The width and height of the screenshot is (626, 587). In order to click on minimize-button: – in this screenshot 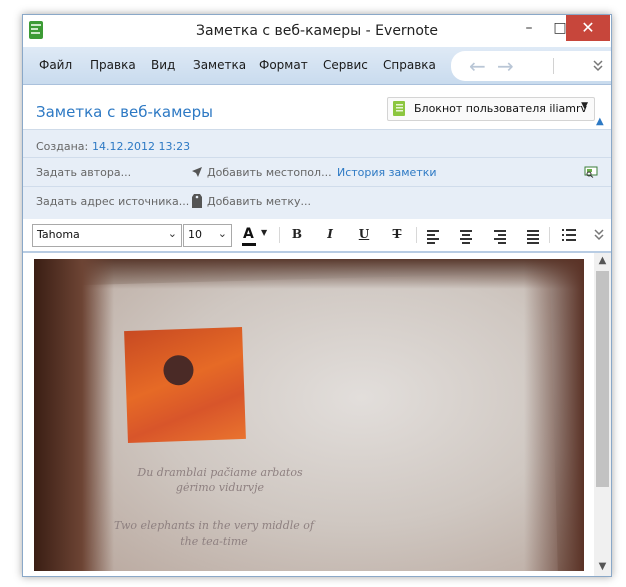, I will do `click(529, 28)`.